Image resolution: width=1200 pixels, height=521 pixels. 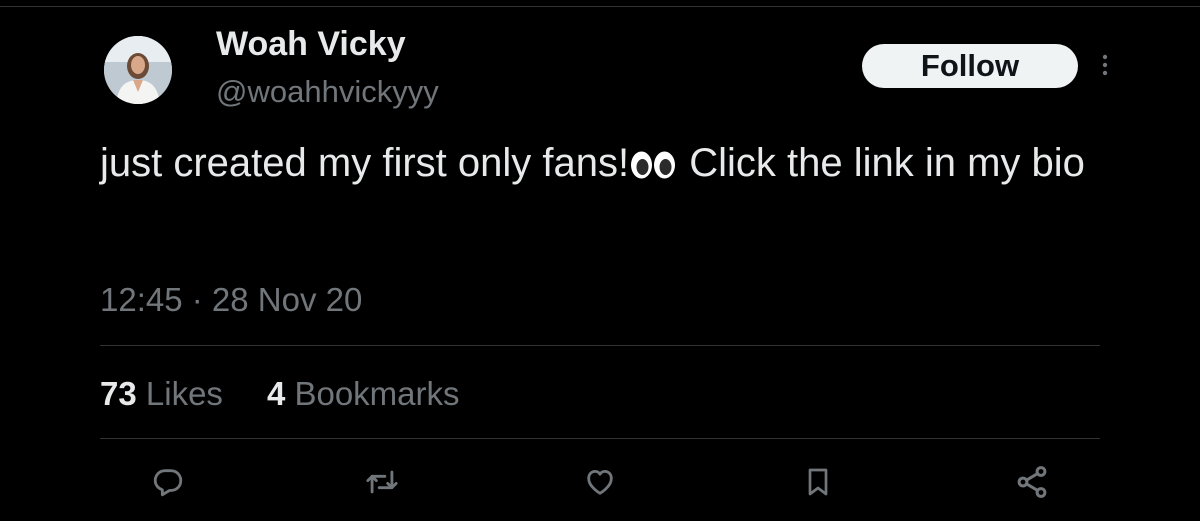 I want to click on like-icon, so click(x=600, y=482).